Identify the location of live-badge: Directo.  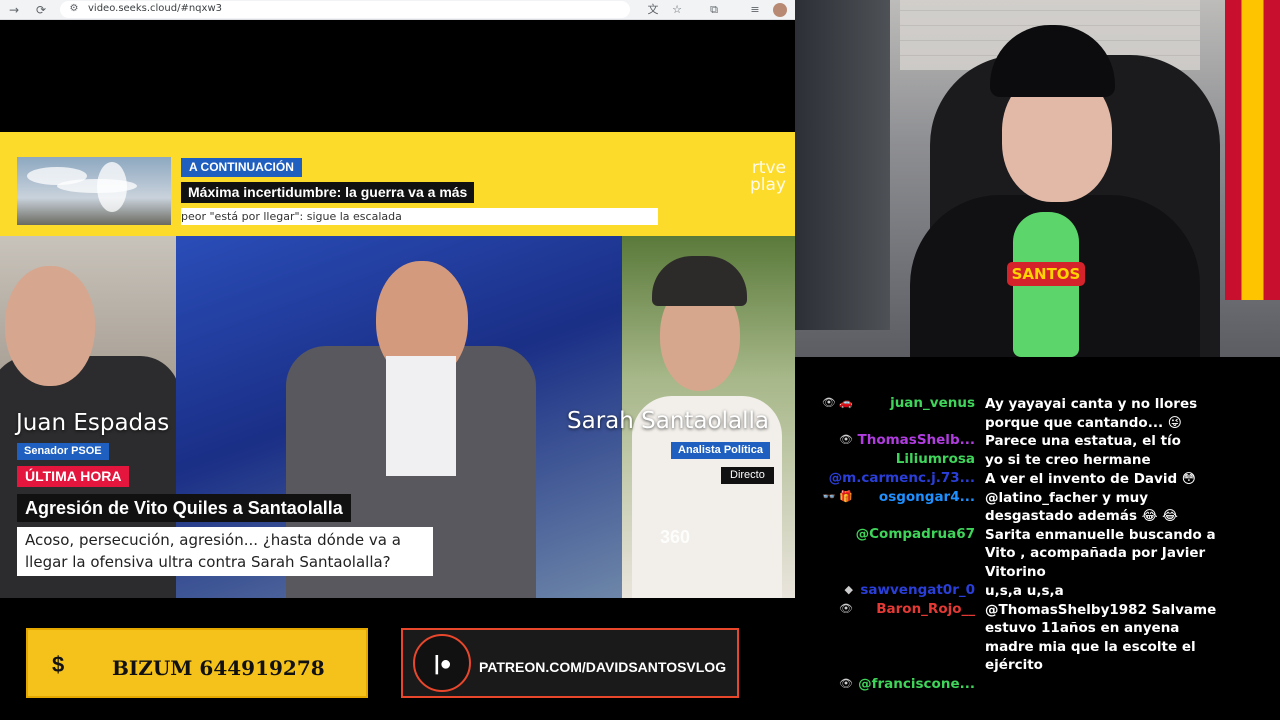
(747, 475).